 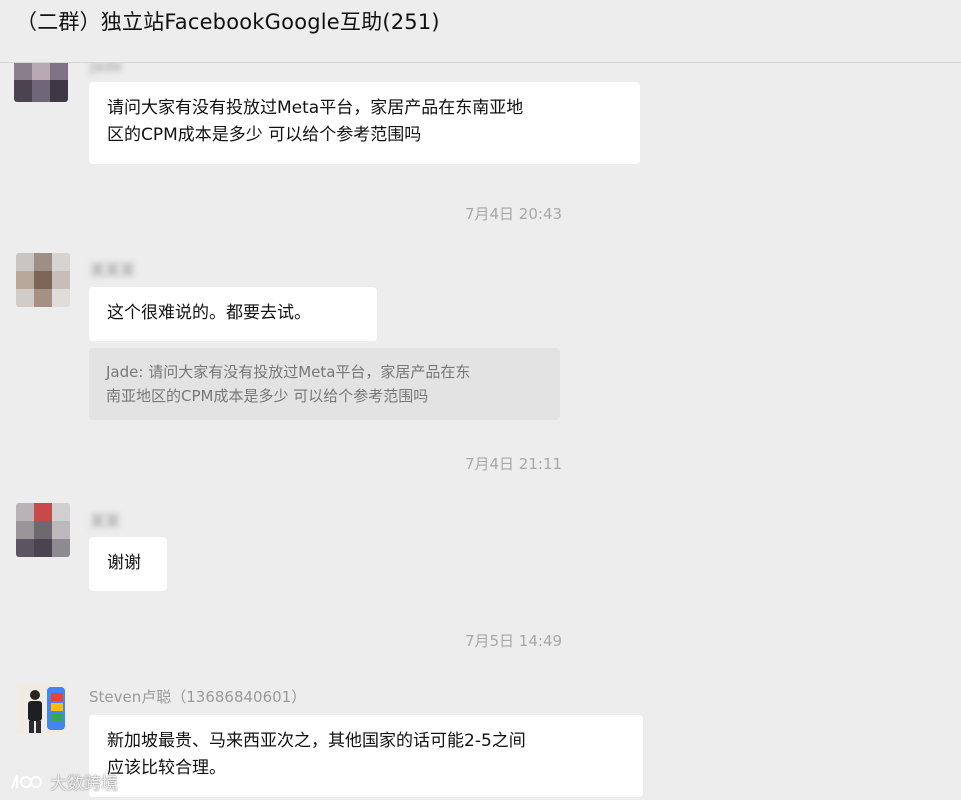 What do you see at coordinates (513, 214) in the screenshot?
I see `timestamp: 7月4日 20:43` at bounding box center [513, 214].